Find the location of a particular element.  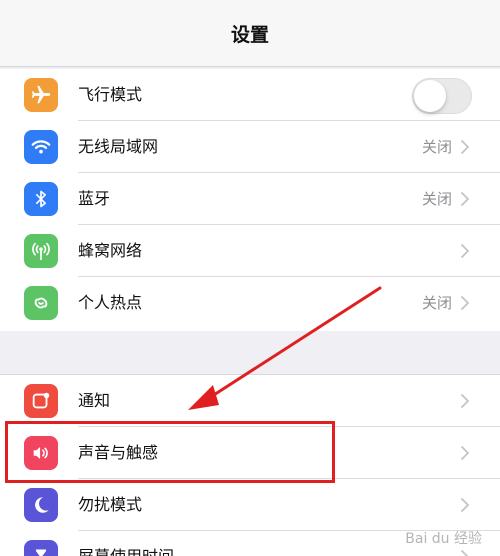

airplane-mode-toggle is located at coordinates (442, 96).